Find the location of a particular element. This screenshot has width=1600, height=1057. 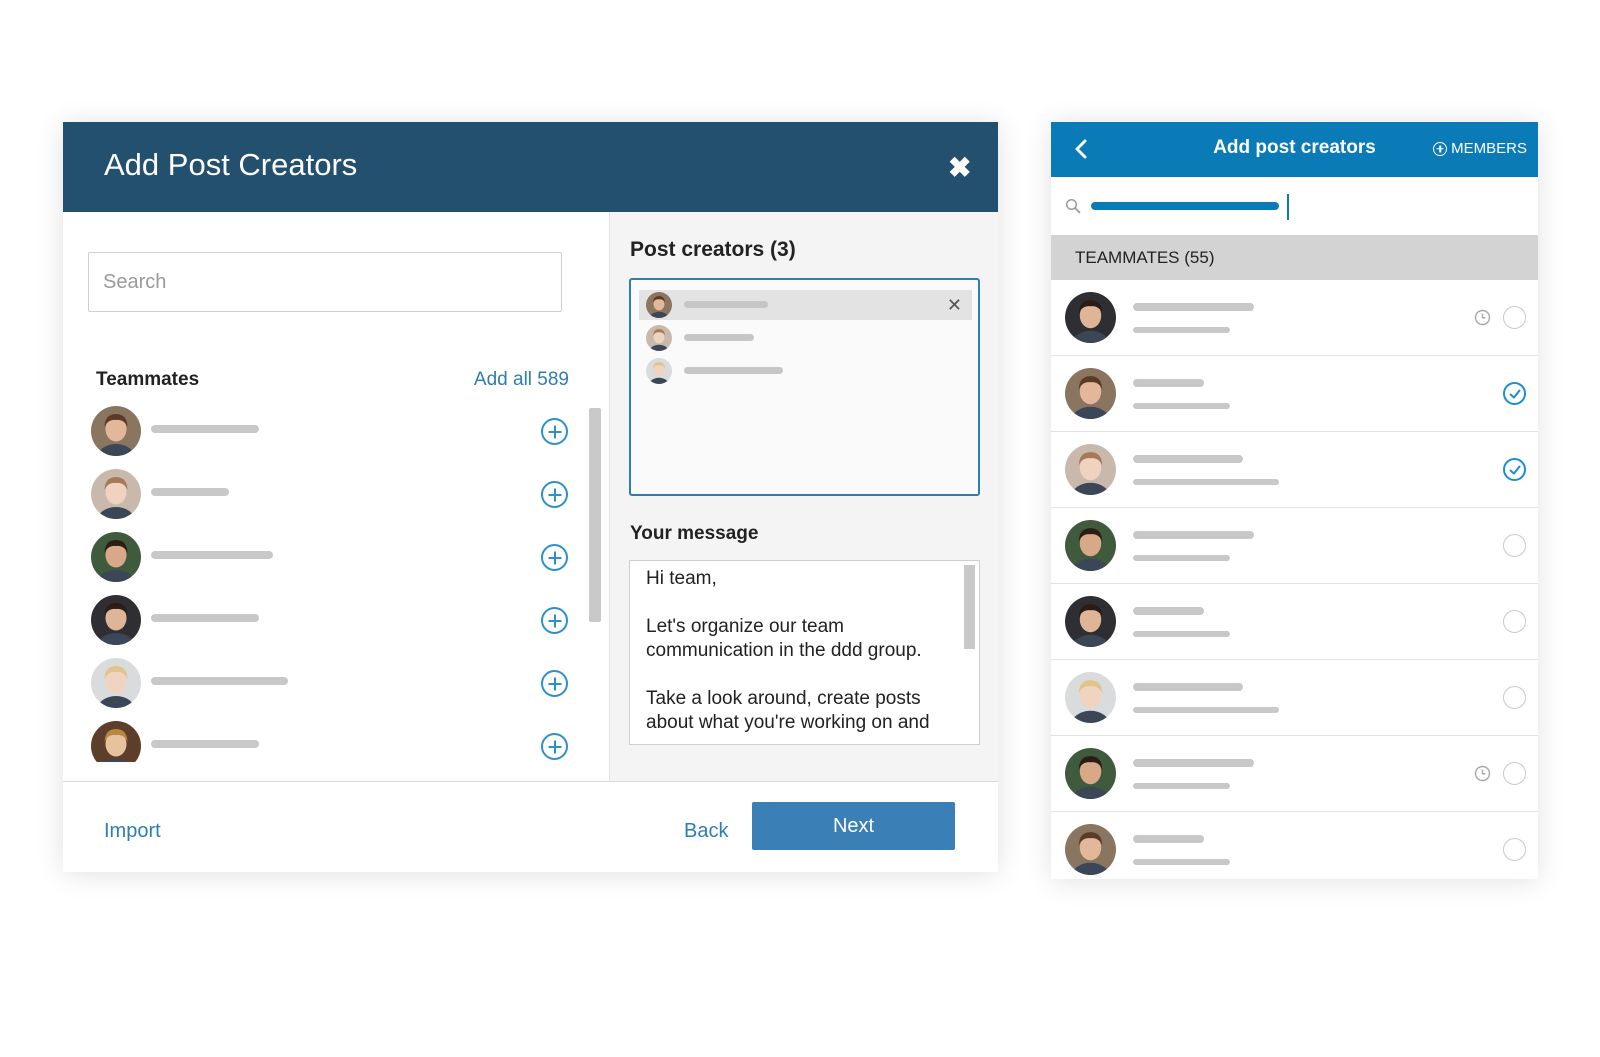

teammates-list is located at coordinates (323, 582).